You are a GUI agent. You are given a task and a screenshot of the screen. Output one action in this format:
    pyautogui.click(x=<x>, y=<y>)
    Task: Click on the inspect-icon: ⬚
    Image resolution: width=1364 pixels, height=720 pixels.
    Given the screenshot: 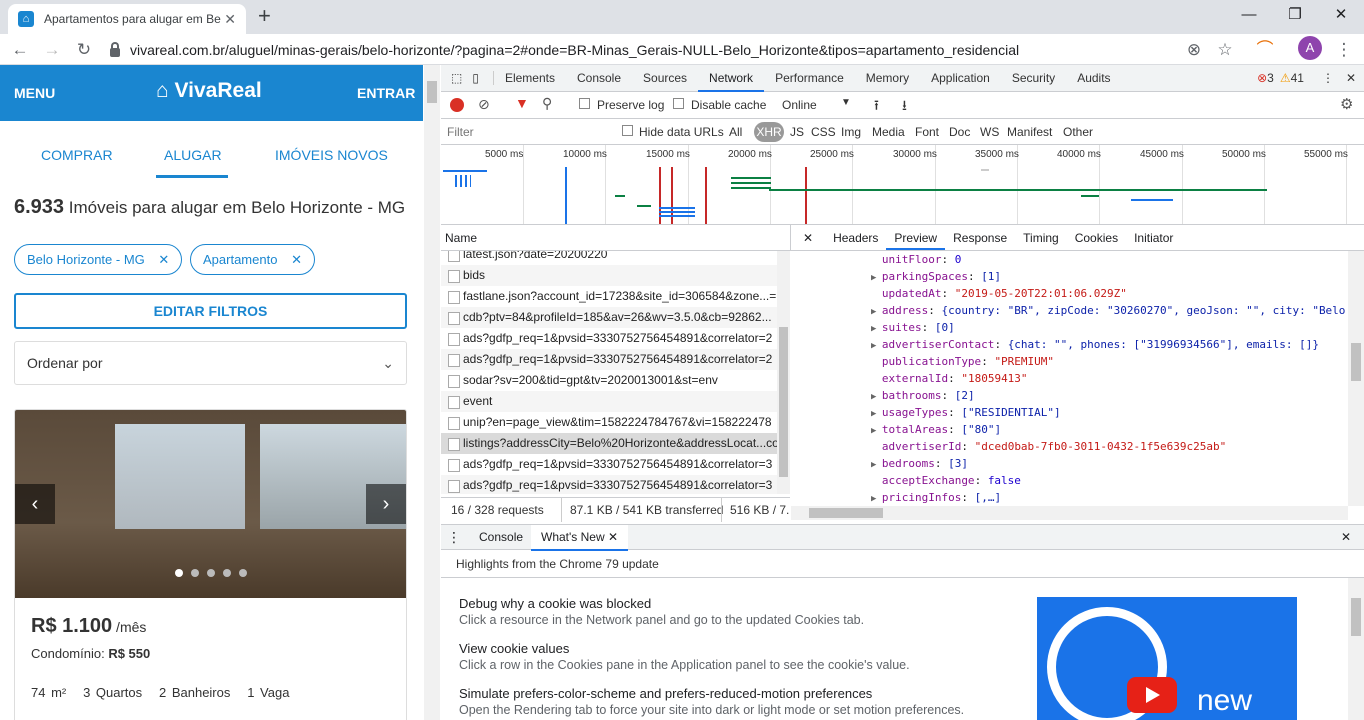 What is the action you would take?
    pyautogui.click(x=454, y=78)
    